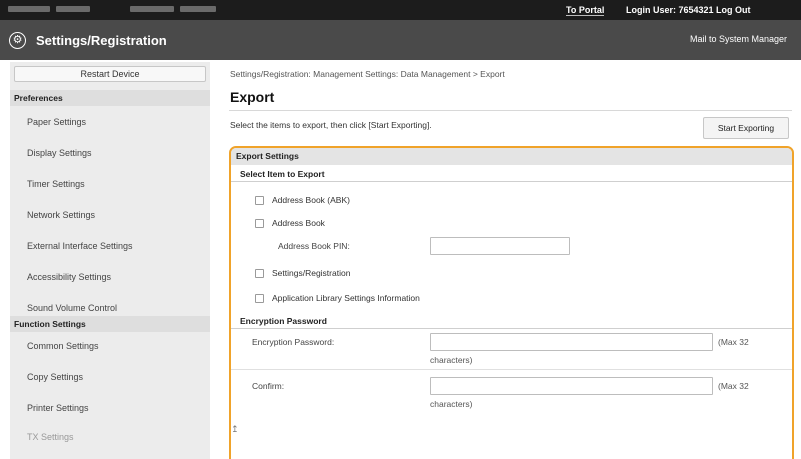 The width and height of the screenshot is (801, 459). Describe the element at coordinates (311, 273) in the screenshot. I see `settings-registration-label: Settings/Registration` at that location.